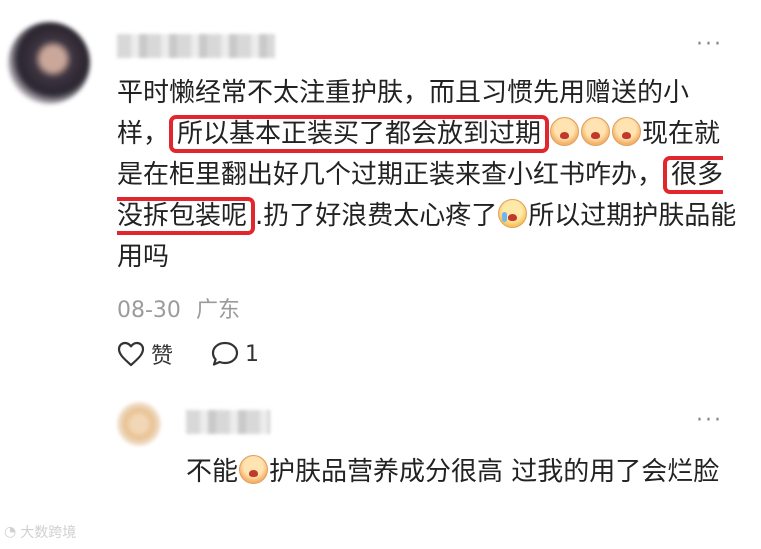 The width and height of the screenshot is (761, 549). What do you see at coordinates (228, 422) in the screenshot?
I see `reply-username-blurred` at bounding box center [228, 422].